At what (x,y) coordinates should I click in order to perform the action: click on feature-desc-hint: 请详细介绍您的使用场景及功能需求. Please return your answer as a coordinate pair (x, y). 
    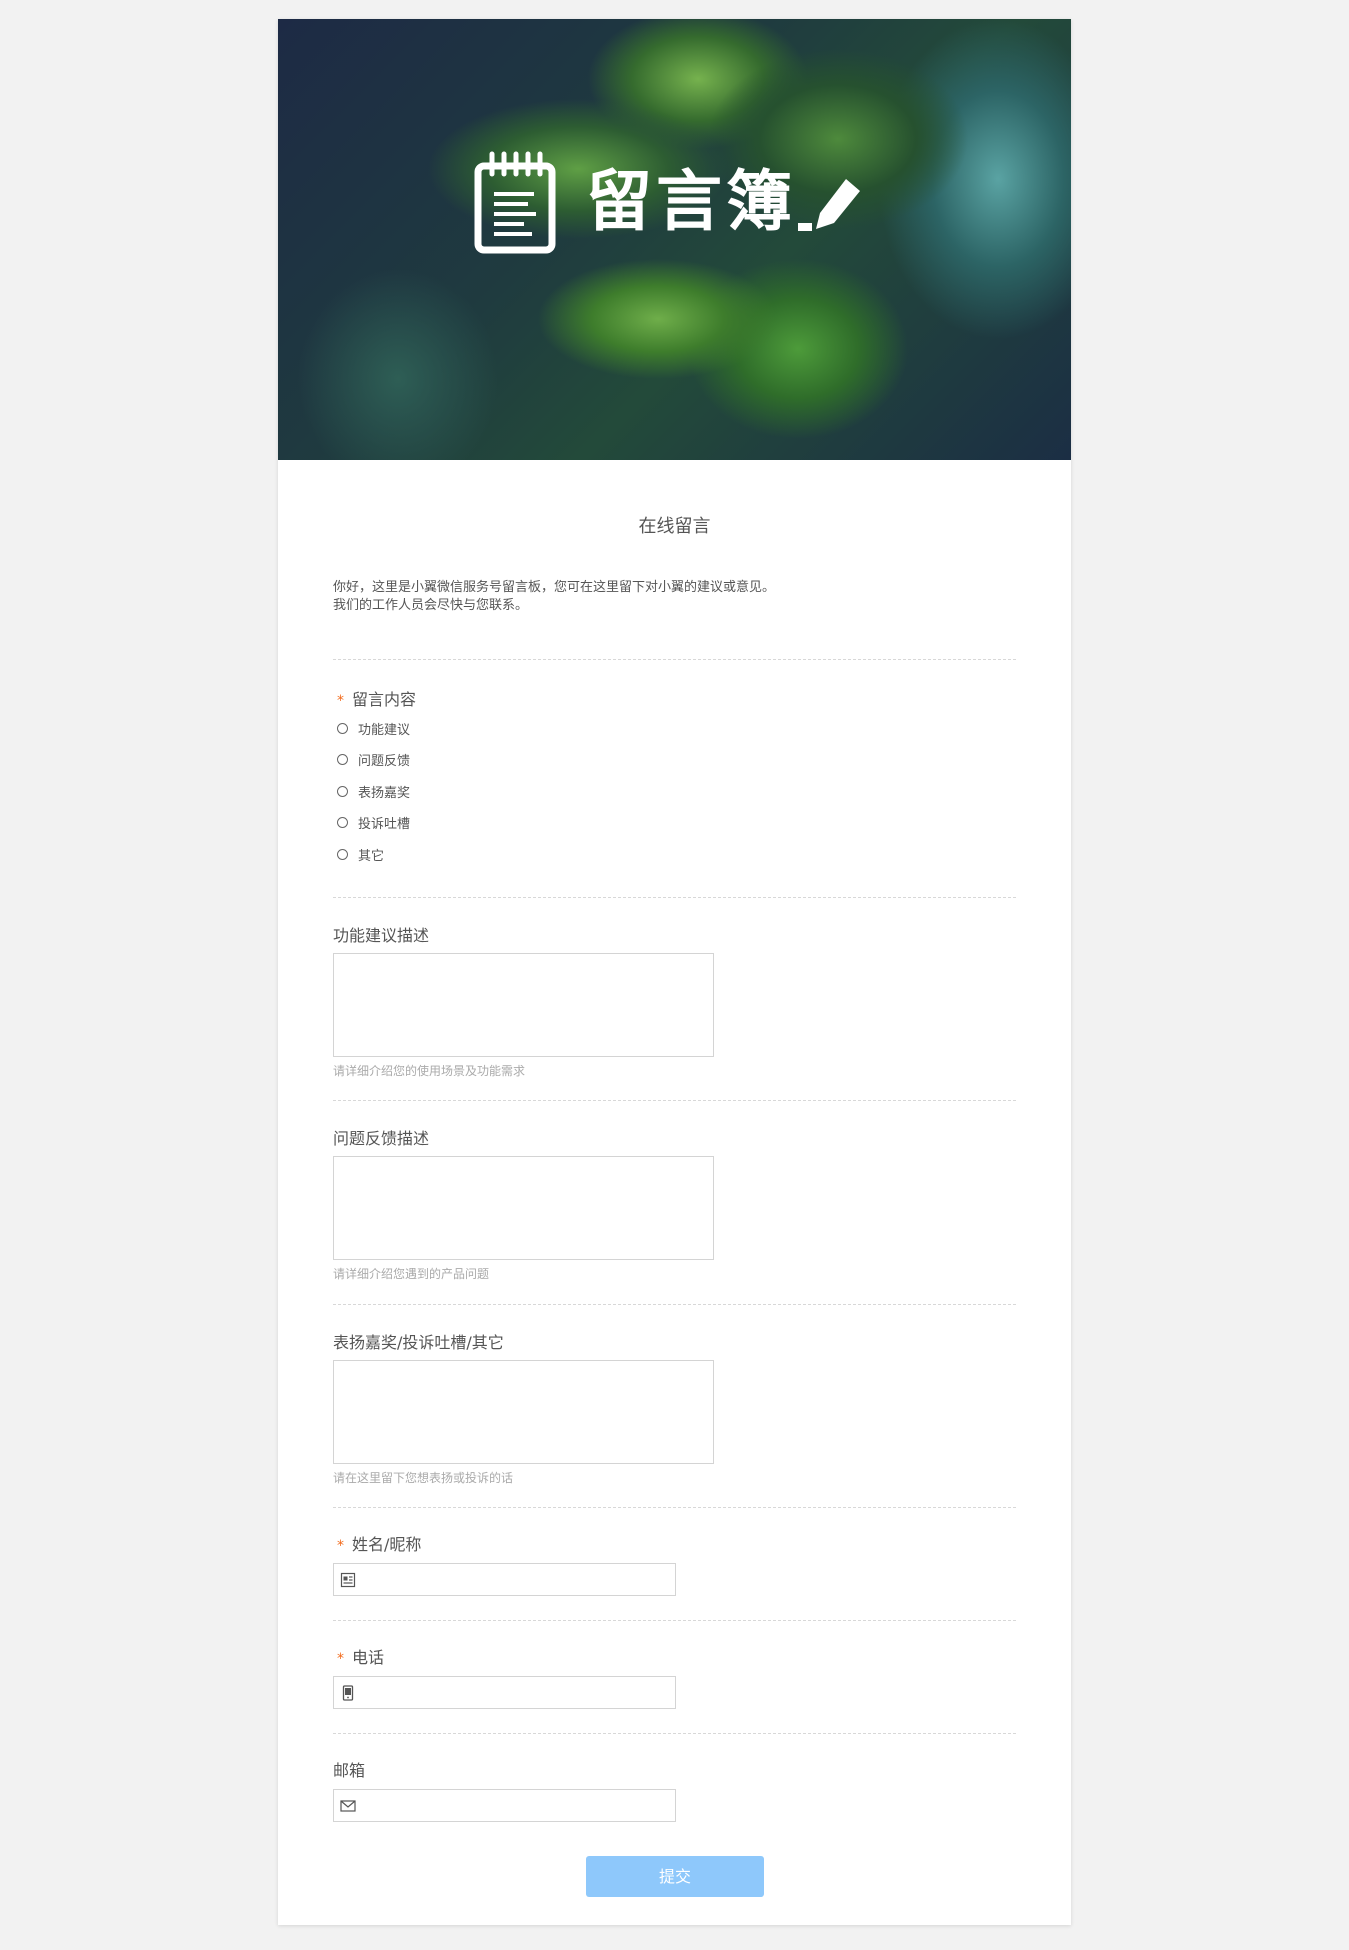
    Looking at the image, I should click on (429, 1071).